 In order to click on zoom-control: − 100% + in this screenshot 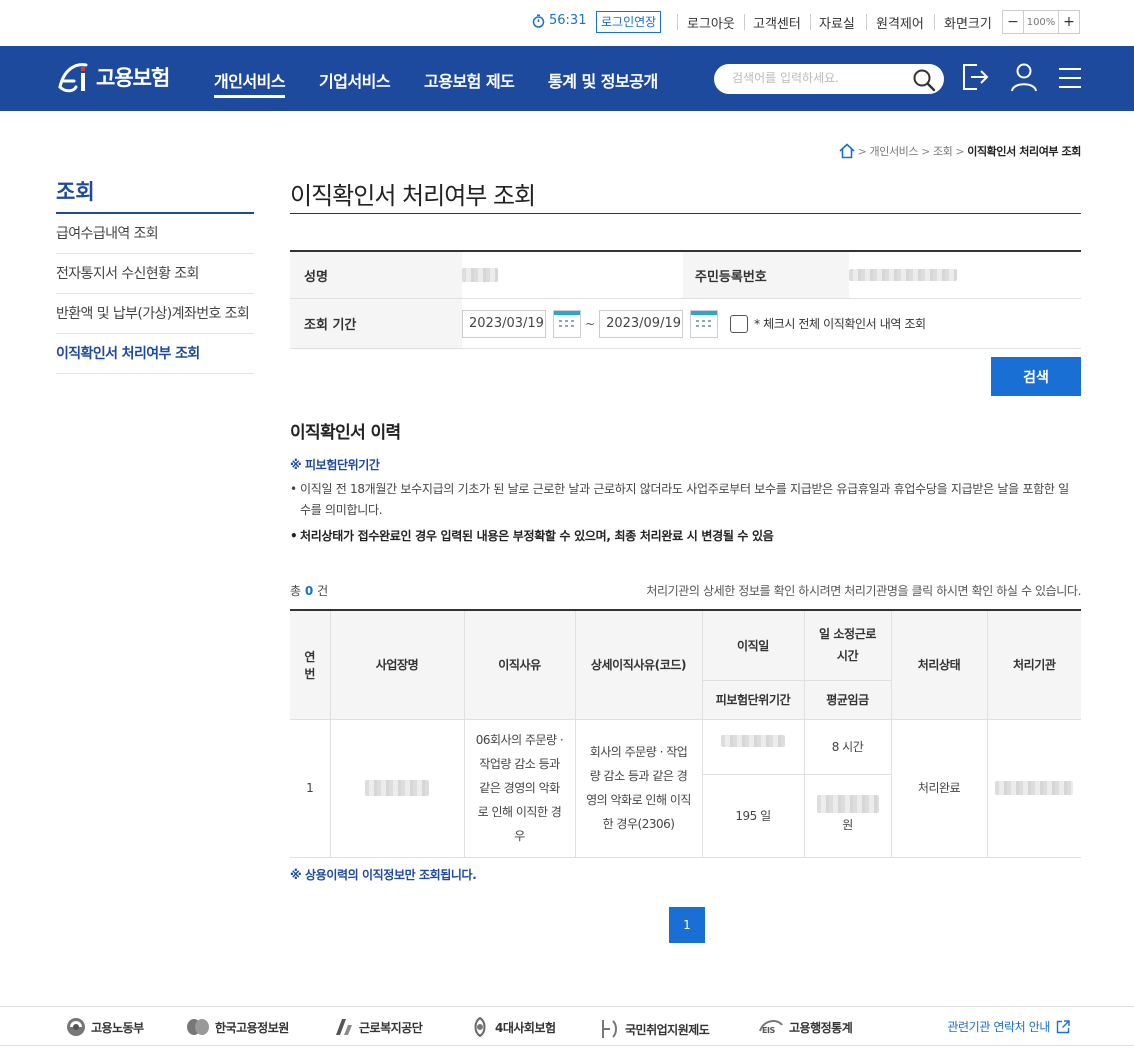, I will do `click(1041, 22)`.